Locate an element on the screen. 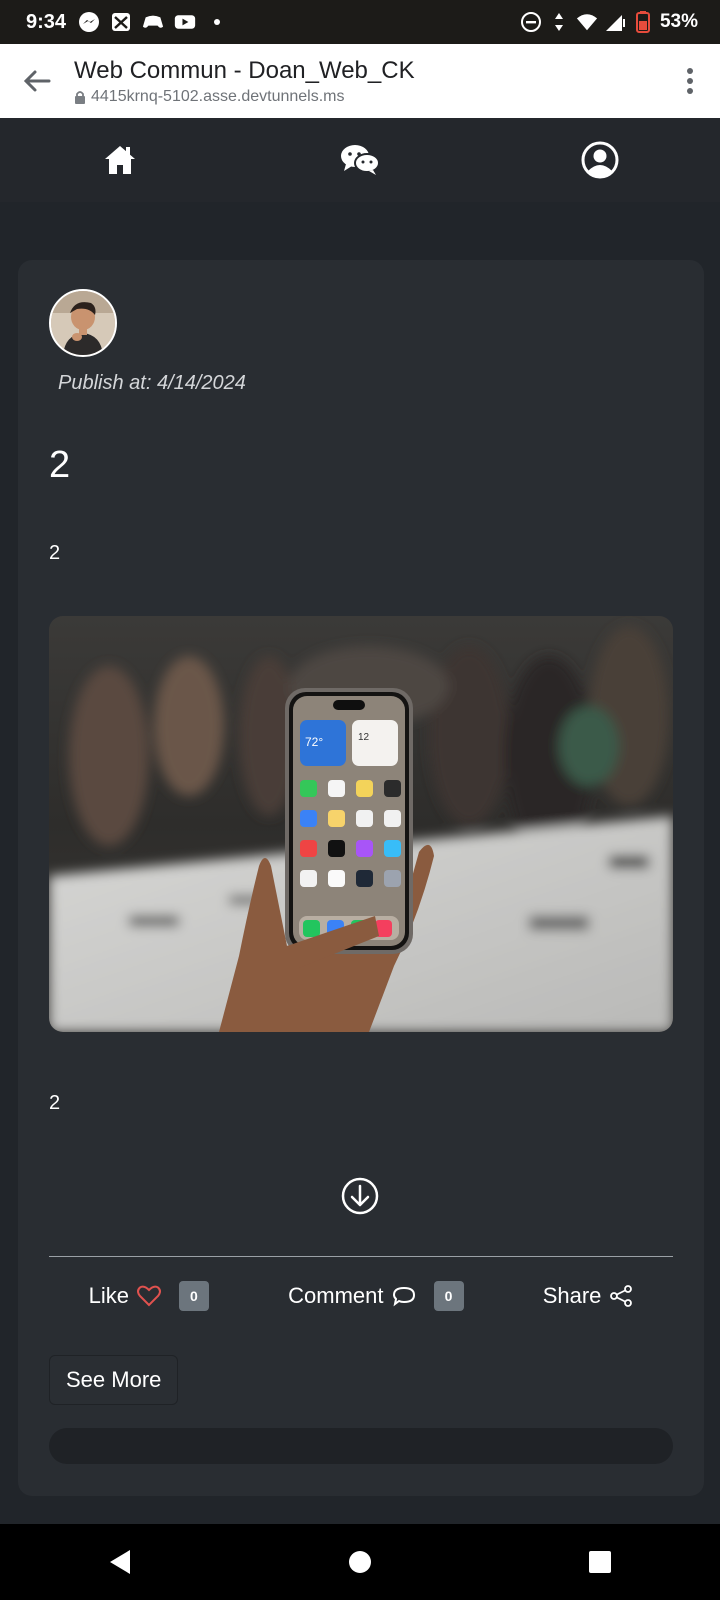  messenger-icon is located at coordinates (89, 22).